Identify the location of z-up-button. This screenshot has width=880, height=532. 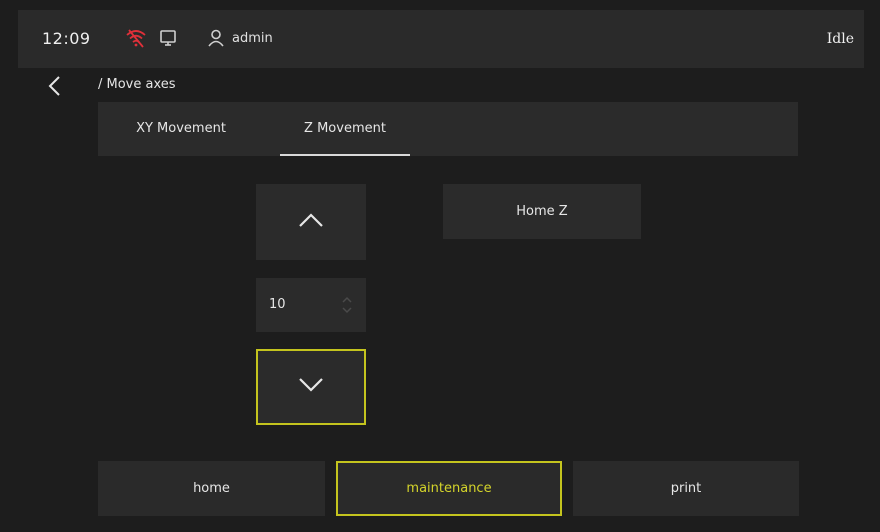
(311, 222).